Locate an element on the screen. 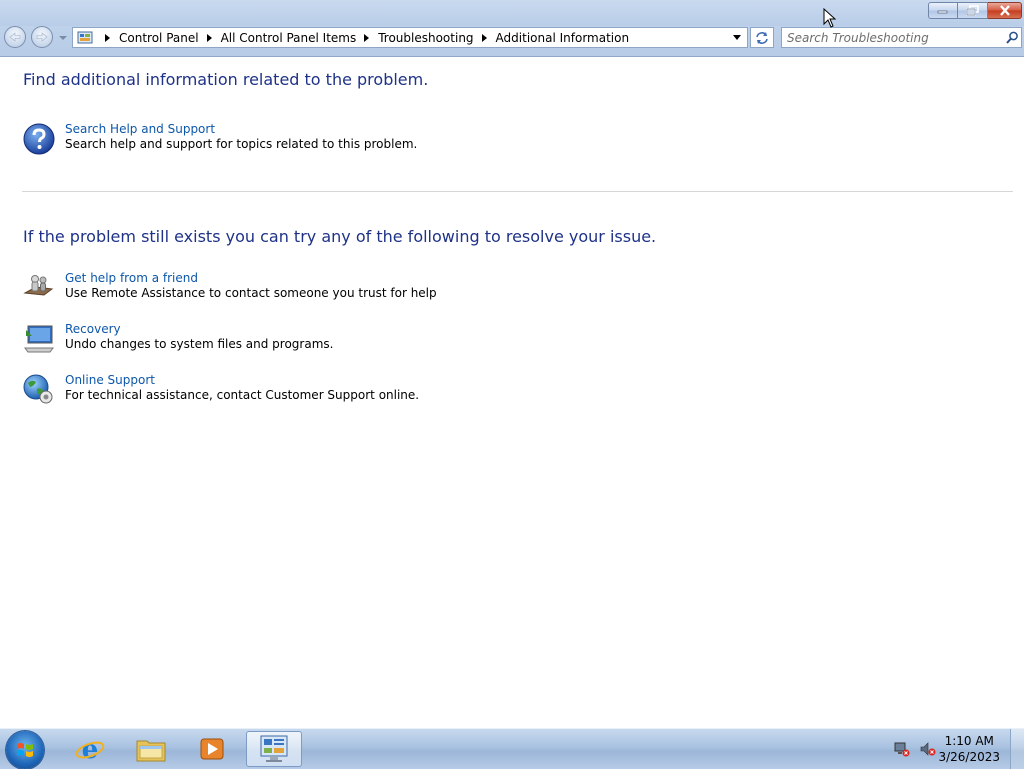 Image resolution: width=1024 pixels, height=769 pixels. breadcrumb-all-control-panel-items: All Control Panel Items is located at coordinates (289, 38).